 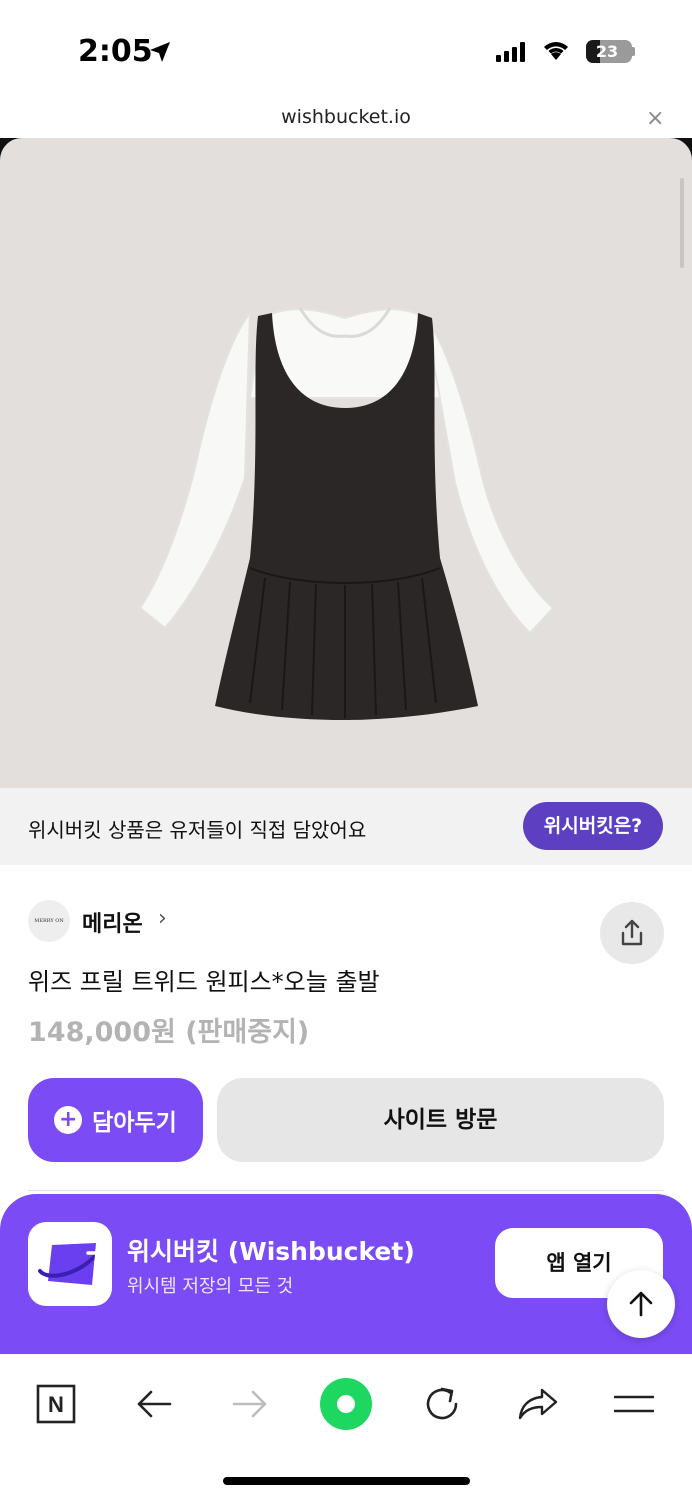 I want to click on brand-name: 메리온, so click(x=112, y=922).